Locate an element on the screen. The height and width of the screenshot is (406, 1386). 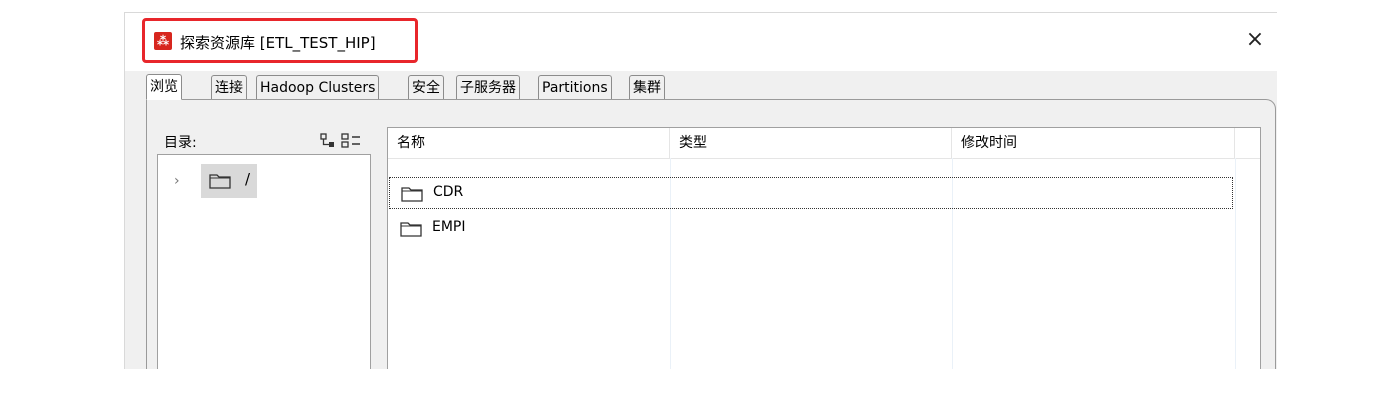
column-header-name: 名称 is located at coordinates (529, 143).